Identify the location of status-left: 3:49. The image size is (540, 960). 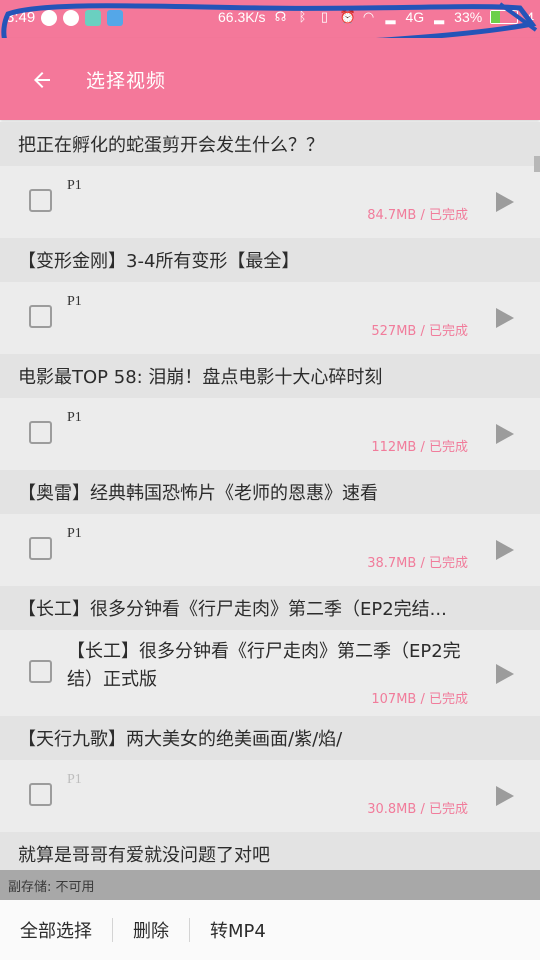
(65, 17).